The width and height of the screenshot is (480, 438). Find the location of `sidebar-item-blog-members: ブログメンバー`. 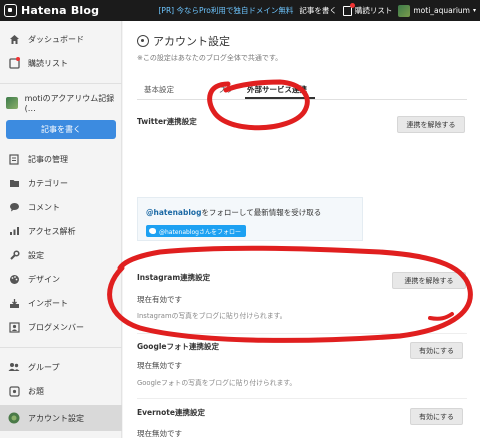

sidebar-item-blog-members: ブログメンバー is located at coordinates (61, 327).